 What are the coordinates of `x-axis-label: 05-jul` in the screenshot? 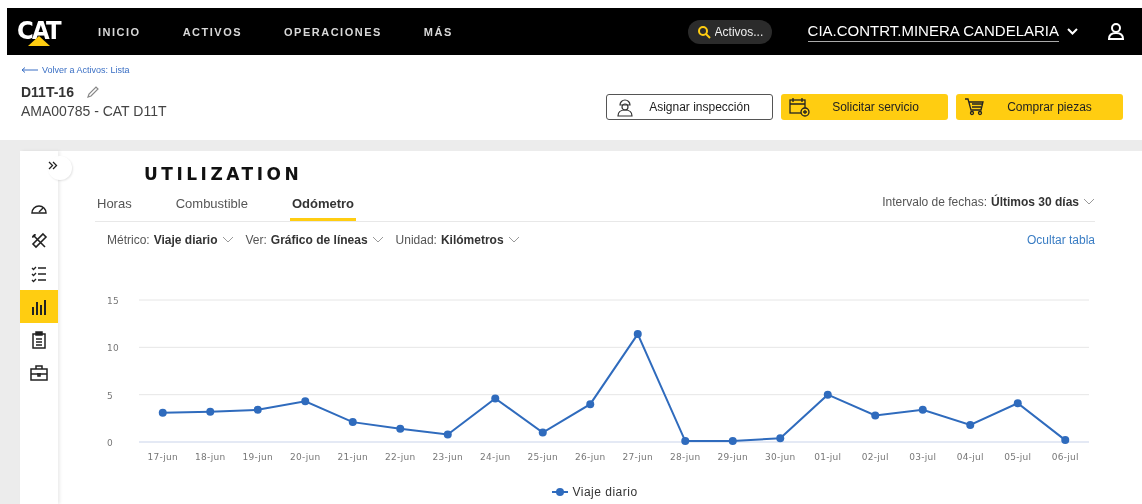 It's located at (1018, 457).